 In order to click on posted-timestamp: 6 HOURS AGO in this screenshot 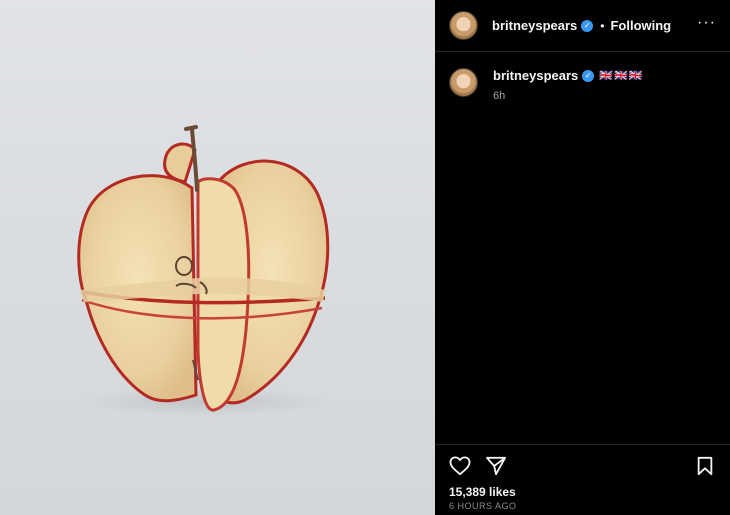, I will do `click(483, 506)`.